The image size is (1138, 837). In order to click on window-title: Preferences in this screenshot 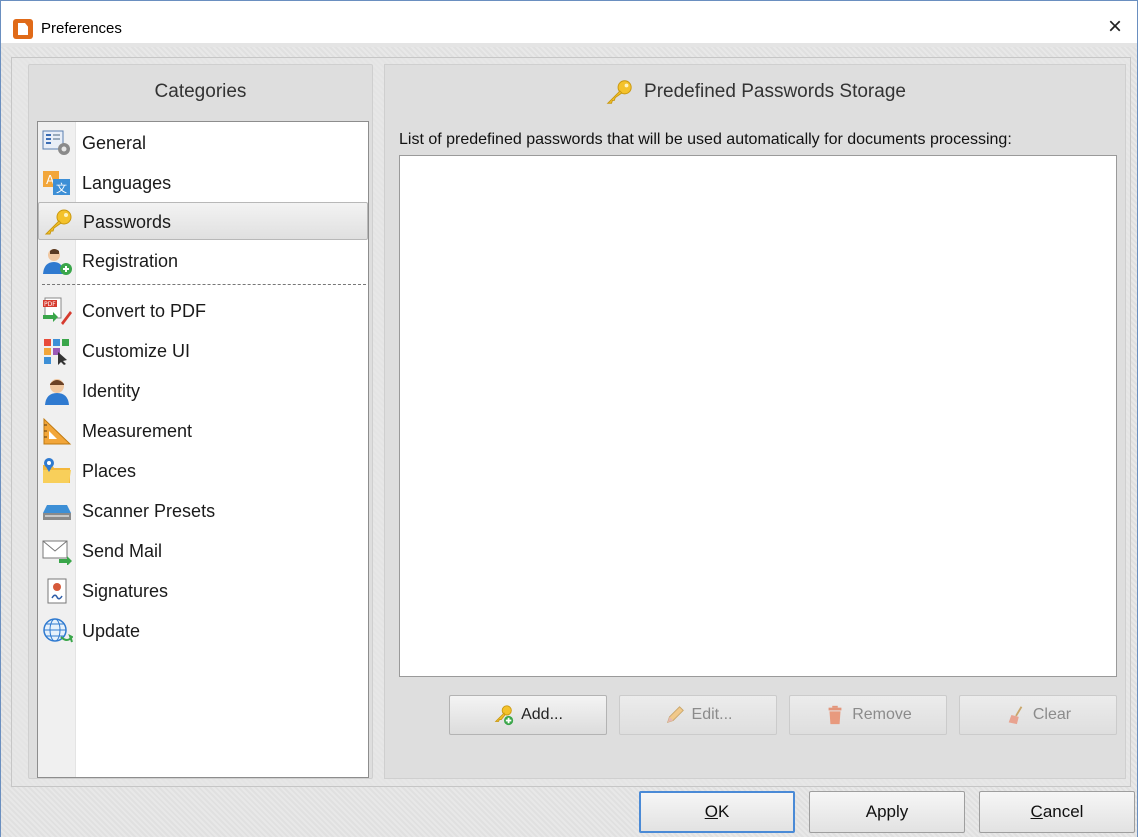, I will do `click(81, 28)`.